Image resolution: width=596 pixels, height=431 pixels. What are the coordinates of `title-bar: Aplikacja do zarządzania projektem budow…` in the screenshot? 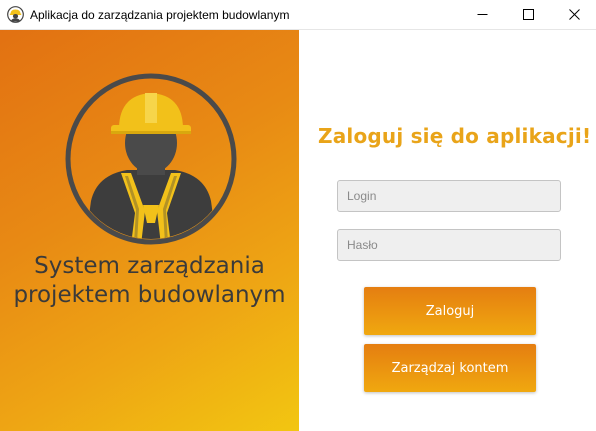 It's located at (298, 15).